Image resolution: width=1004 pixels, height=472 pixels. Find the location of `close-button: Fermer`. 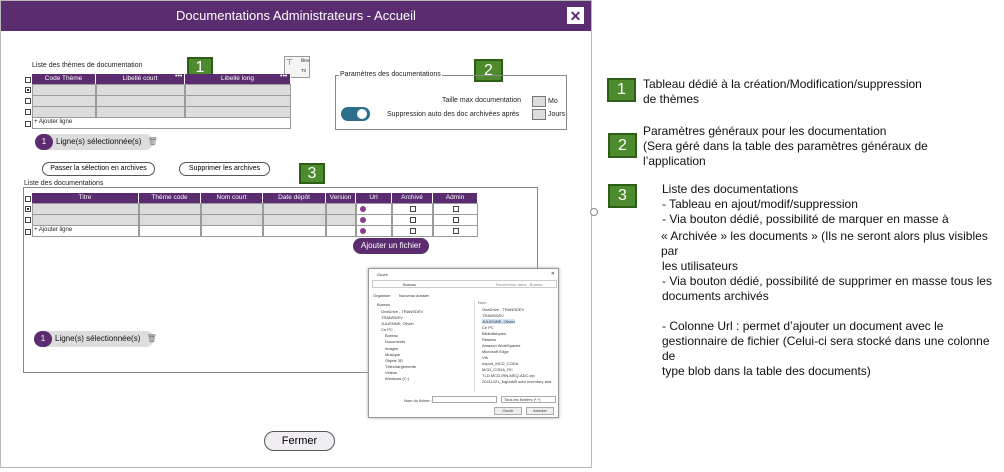

close-button: Fermer is located at coordinates (299, 441).